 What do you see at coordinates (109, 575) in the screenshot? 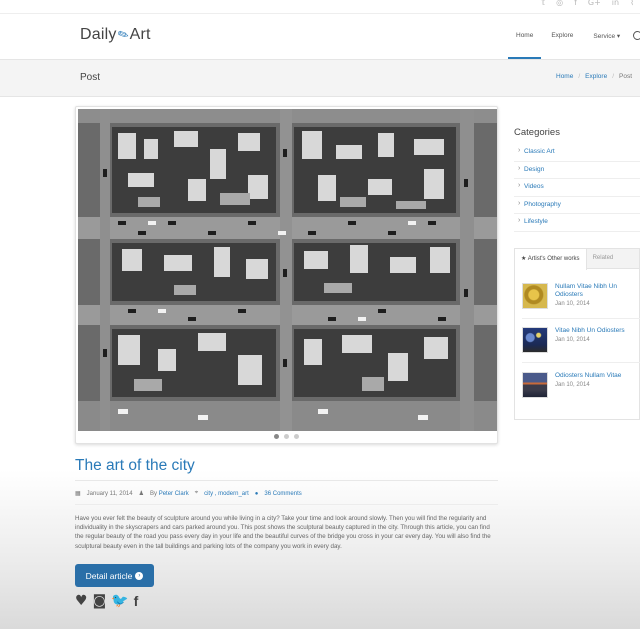
I see `detail-article-label: Detail article` at bounding box center [109, 575].